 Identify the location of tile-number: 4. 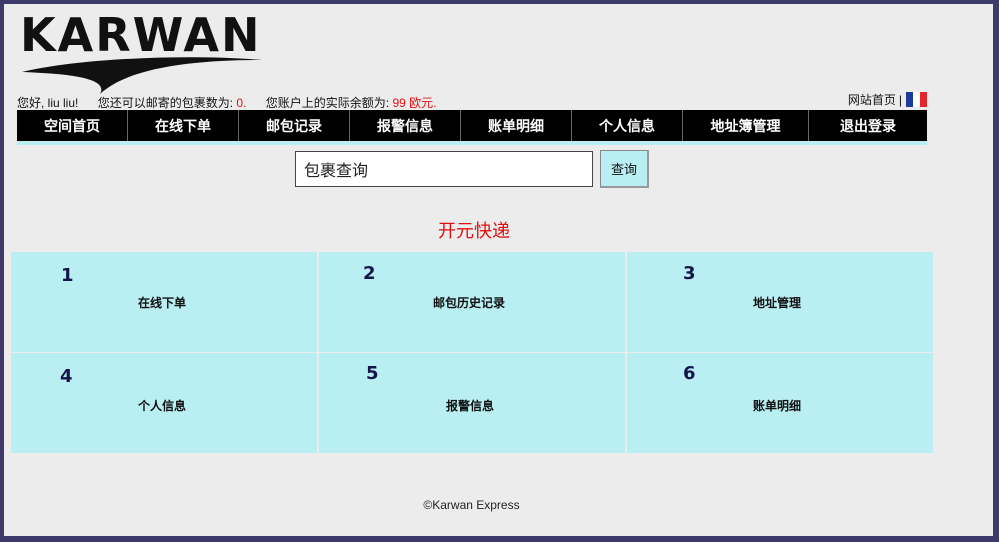
(66, 376).